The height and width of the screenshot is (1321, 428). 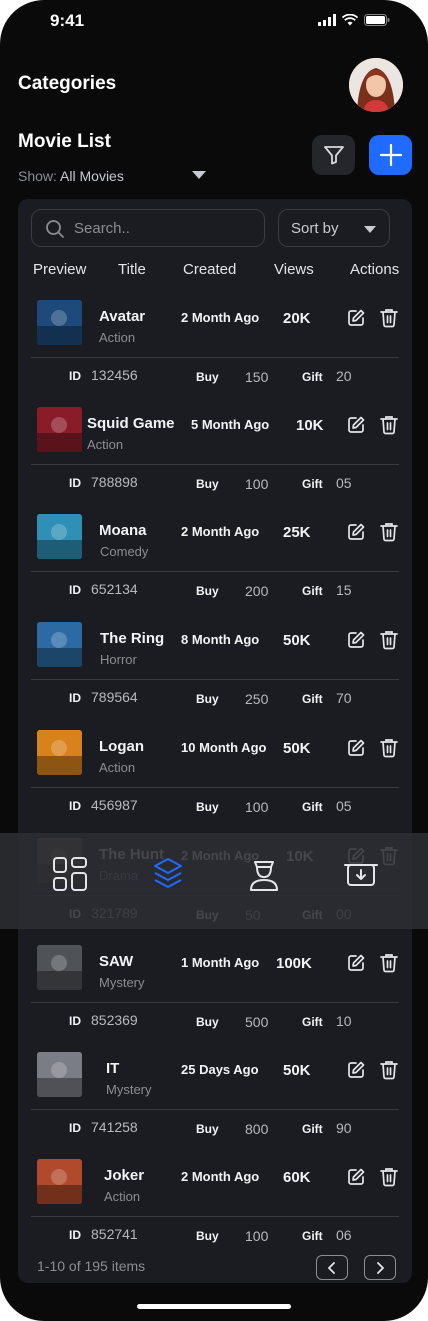 I want to click on movie-views: 50K, so click(x=297, y=640).